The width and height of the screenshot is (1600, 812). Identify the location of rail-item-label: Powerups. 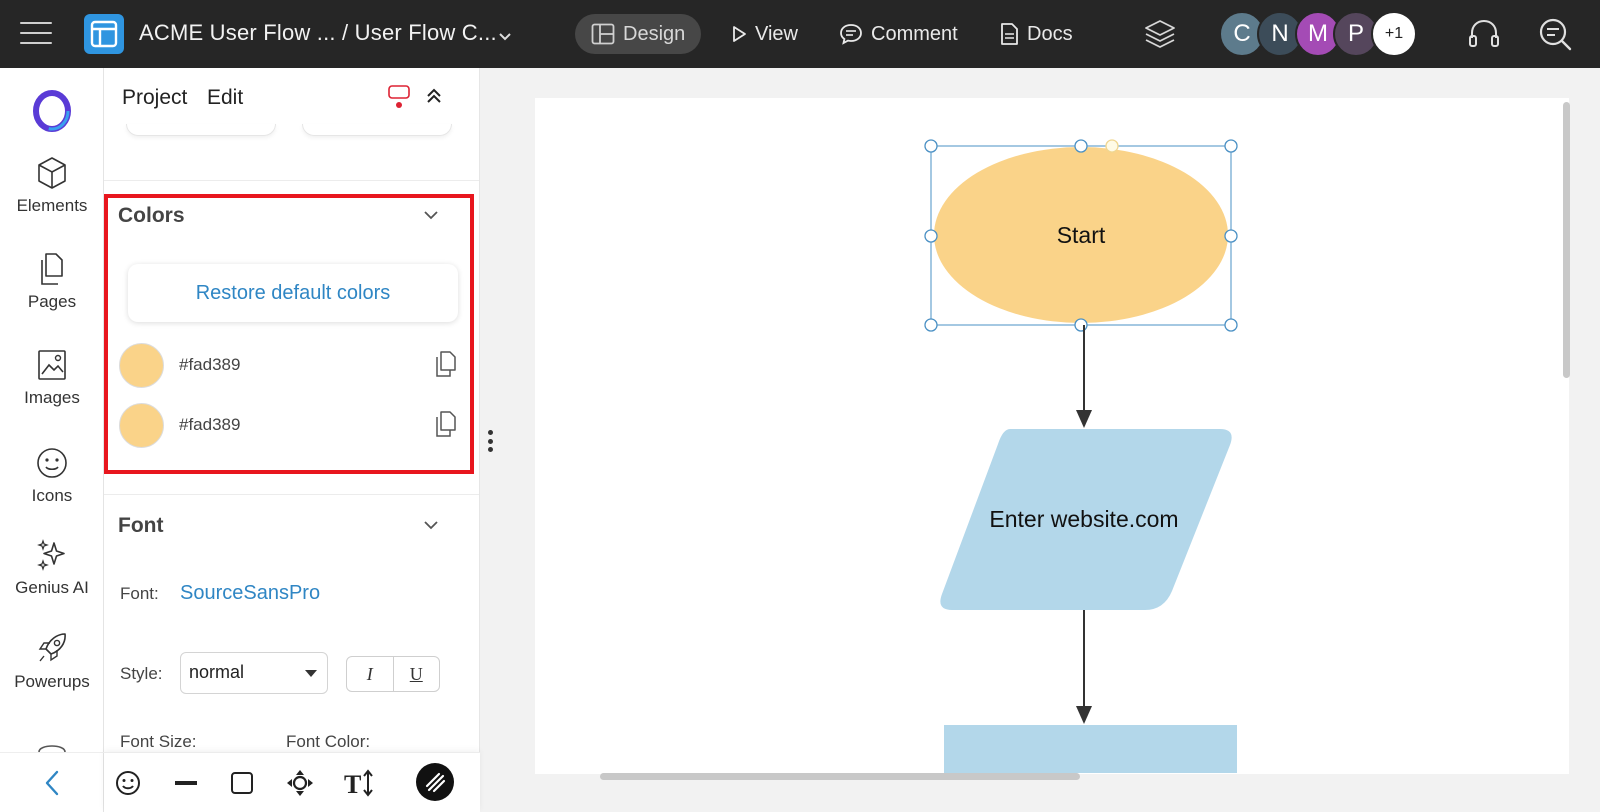
(52, 681).